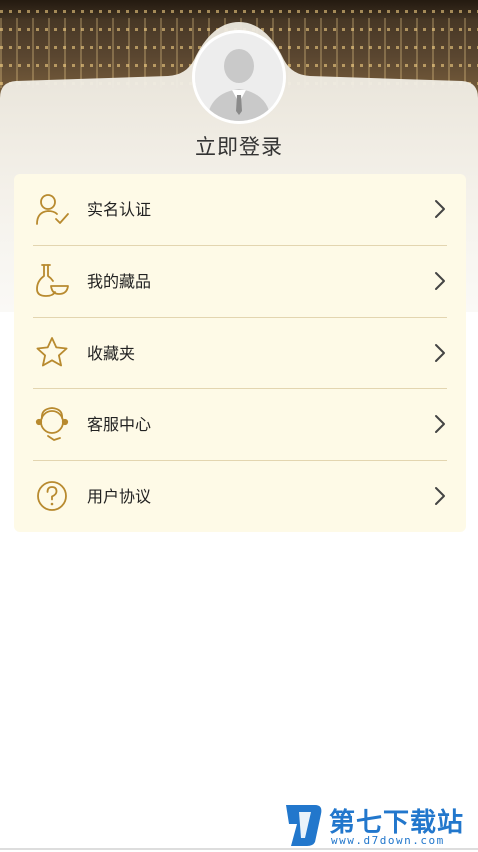  I want to click on menu-item-label: 收藏夹, so click(111, 353).